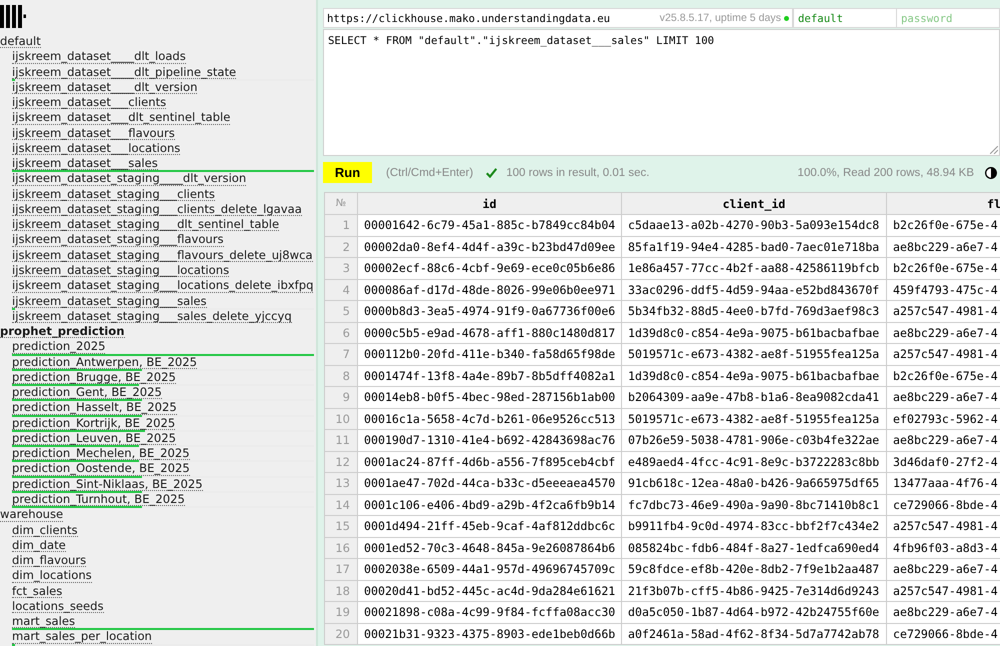 Image resolution: width=1000 pixels, height=646 pixels. Describe the element at coordinates (845, 18) in the screenshot. I see `user-field: default` at that location.